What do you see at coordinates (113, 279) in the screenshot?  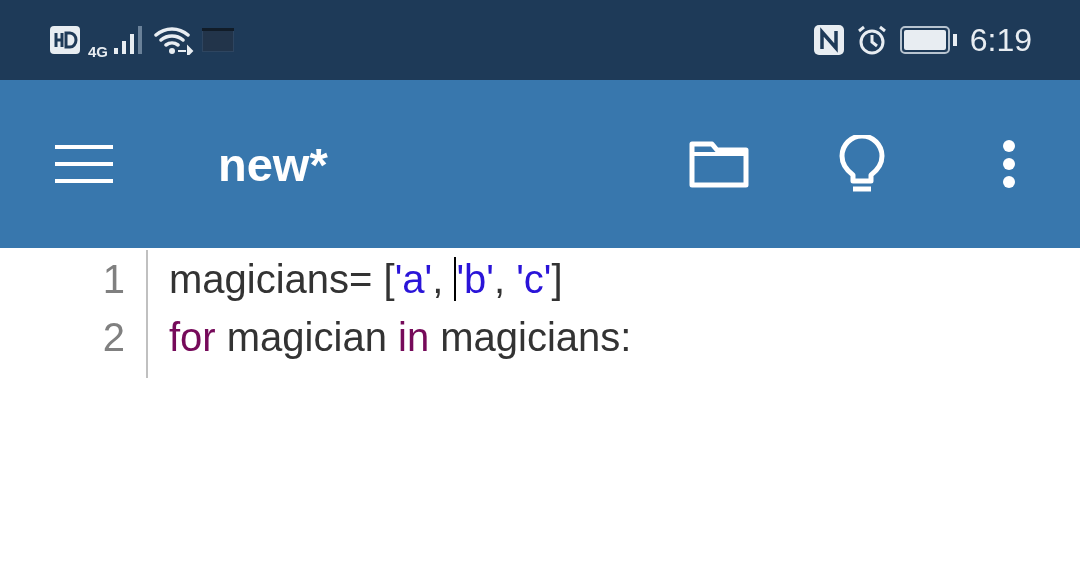 I see `line-number: 1` at bounding box center [113, 279].